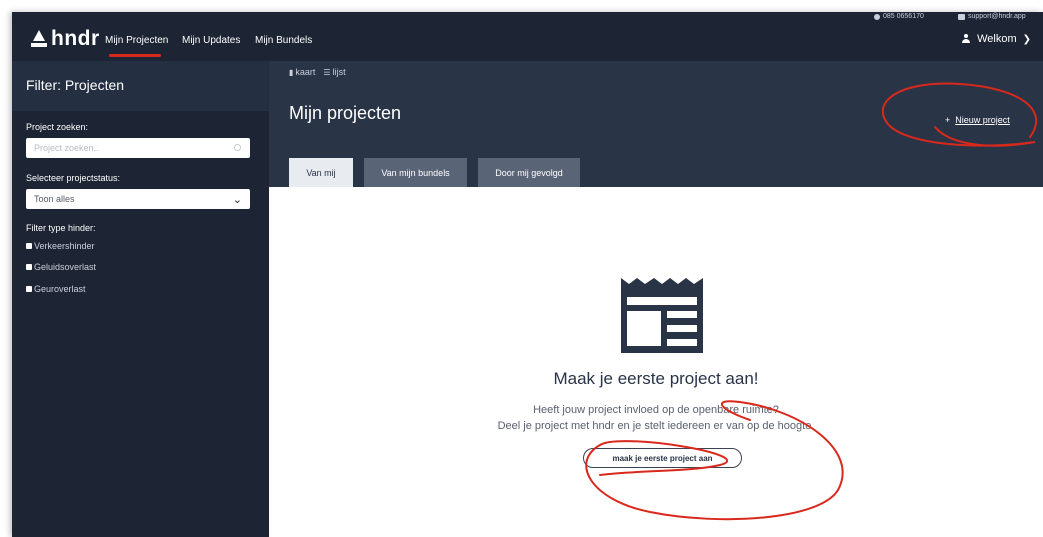 This screenshot has width=1043, height=537. What do you see at coordinates (65, 267) in the screenshot?
I see `filter-label: Geluidsoverlast` at bounding box center [65, 267].